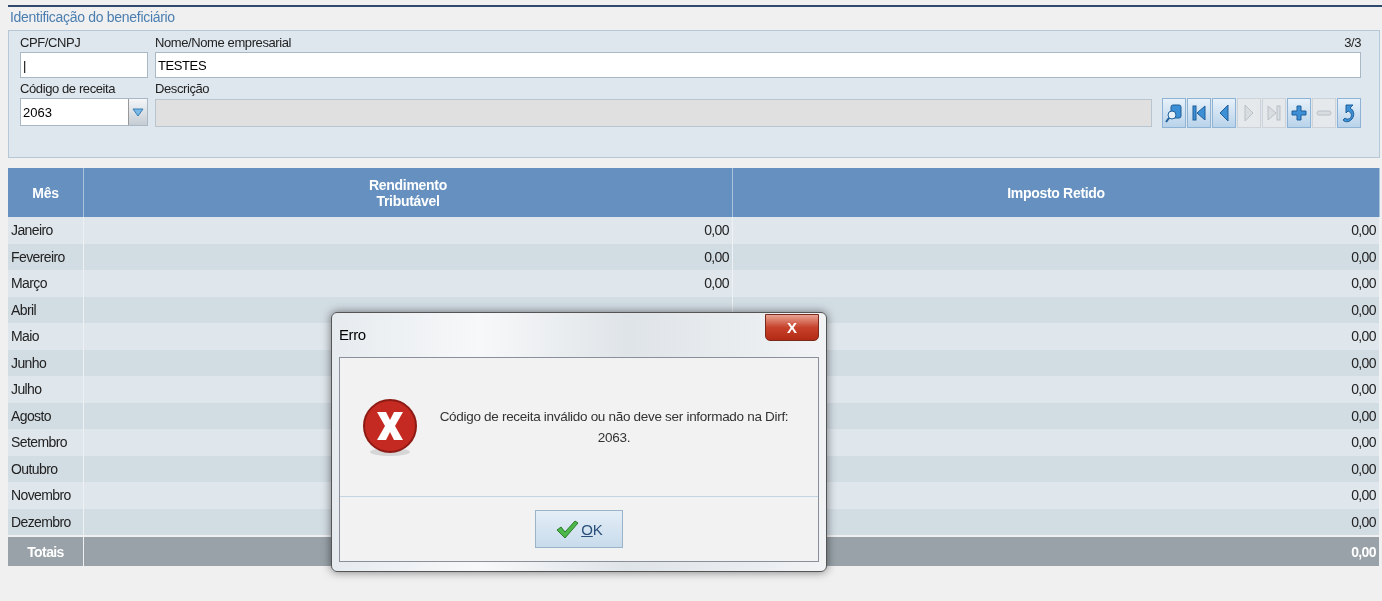 This screenshot has width=1382, height=601. I want to click on skip-last-icon, so click(1274, 113).